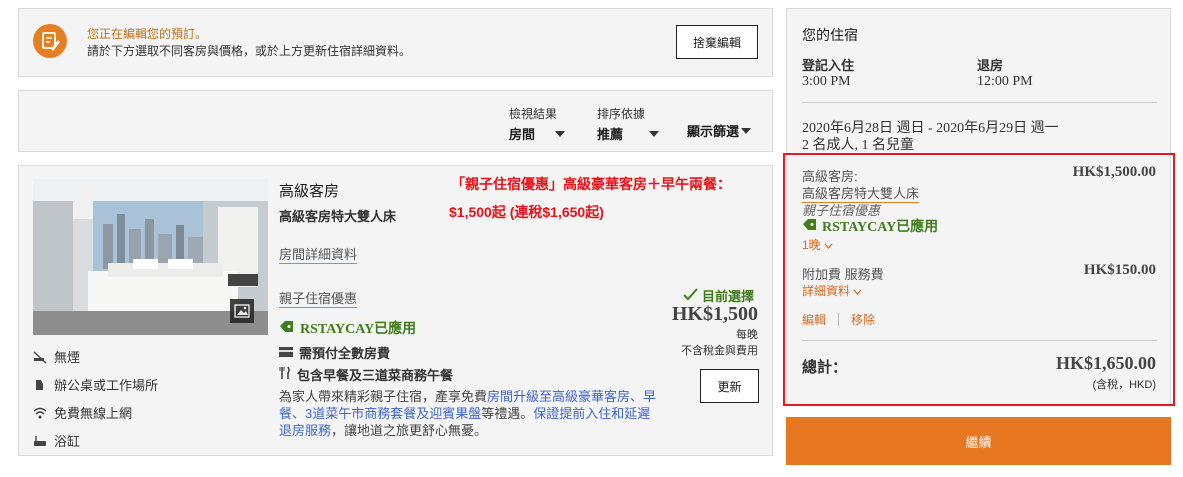 This screenshot has width=1183, height=477. Describe the element at coordinates (395, 121) in the screenshot. I see `results-filter-bar: 檢視結果 房間 排序依據 推薦 顯示篩選` at that location.